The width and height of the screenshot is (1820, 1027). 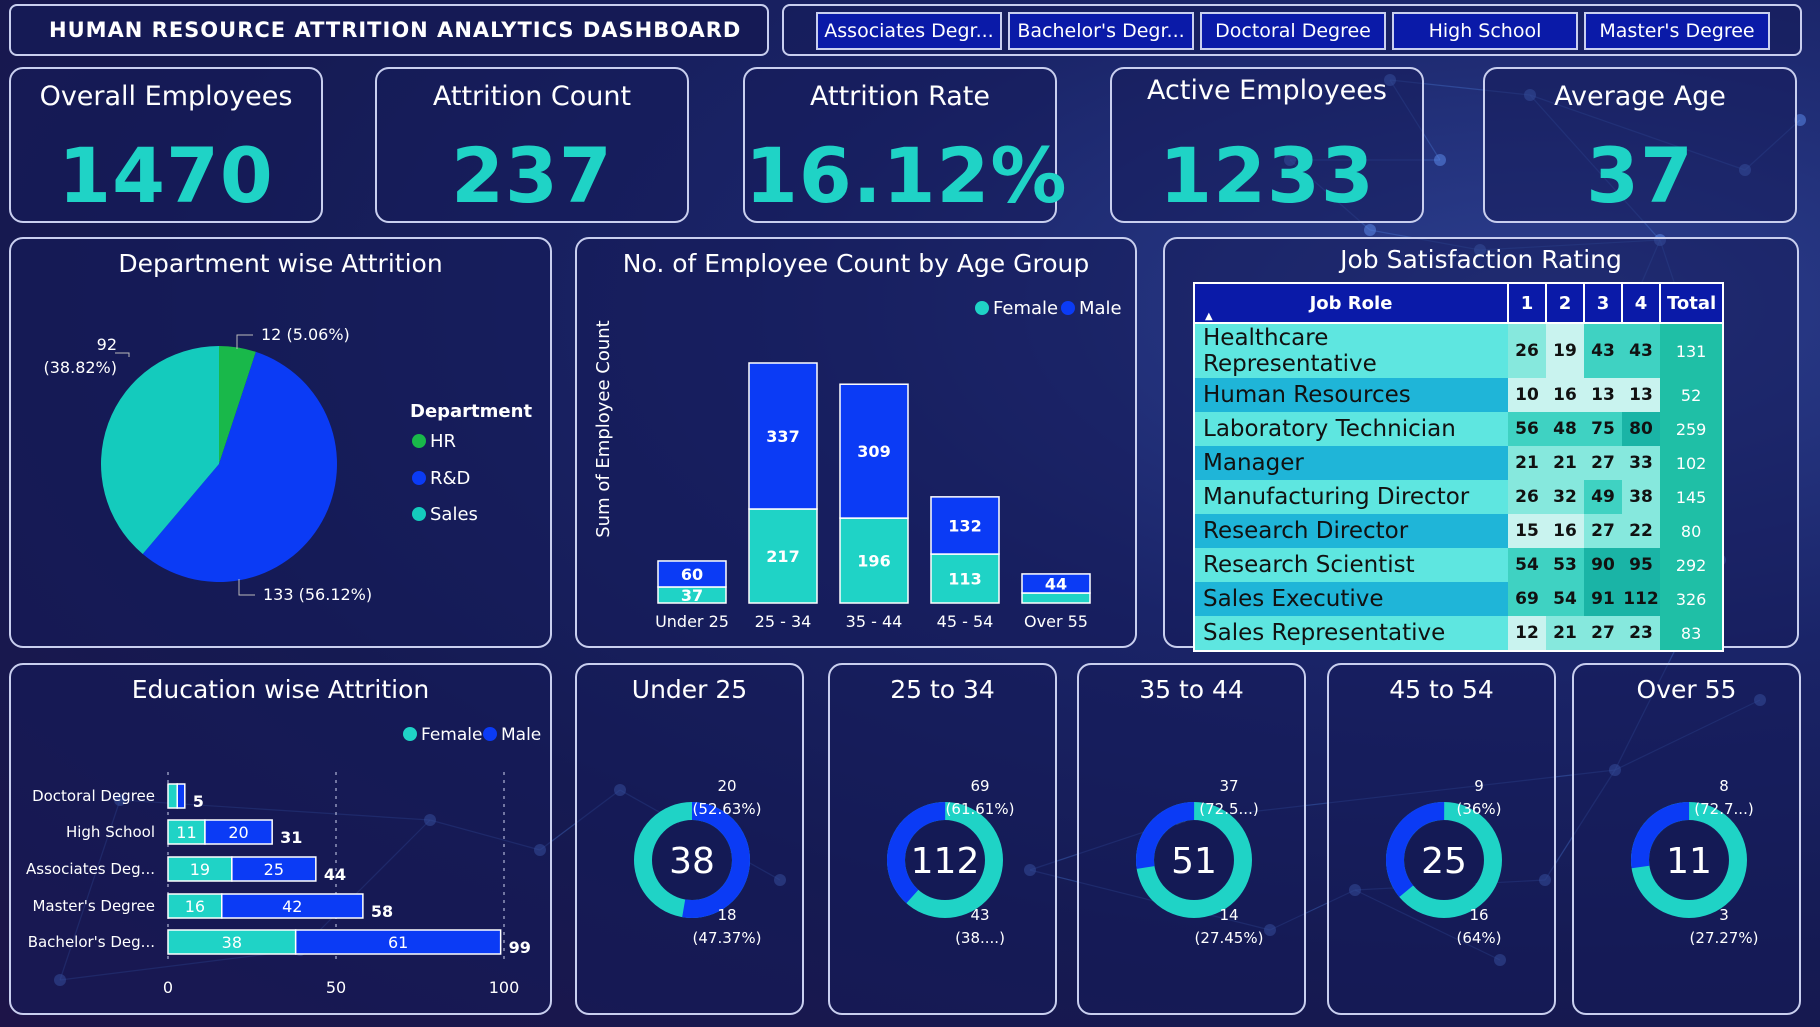 What do you see at coordinates (186, 832) in the screenshot?
I see `bar-label-female: 11` at bounding box center [186, 832].